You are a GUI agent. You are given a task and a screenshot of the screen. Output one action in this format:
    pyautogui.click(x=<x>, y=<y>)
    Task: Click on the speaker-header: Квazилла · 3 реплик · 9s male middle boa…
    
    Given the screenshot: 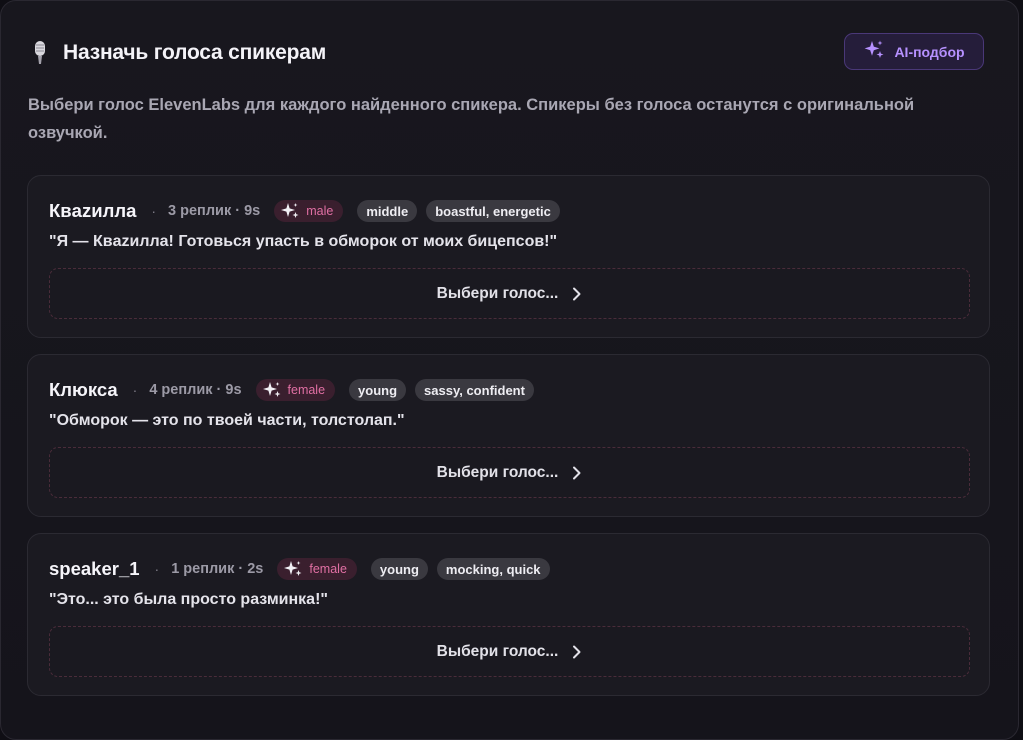 What is the action you would take?
    pyautogui.click(x=309, y=211)
    